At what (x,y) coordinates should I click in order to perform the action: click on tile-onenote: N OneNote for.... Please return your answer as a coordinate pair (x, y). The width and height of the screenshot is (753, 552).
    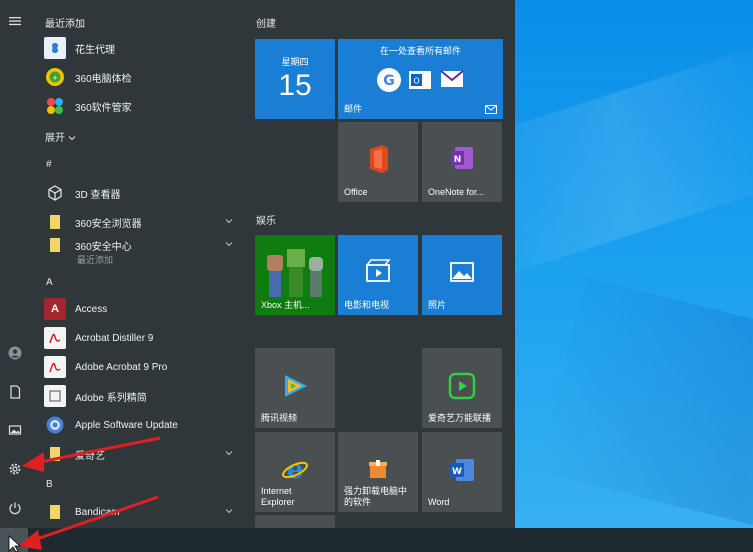
    Looking at the image, I should click on (462, 162).